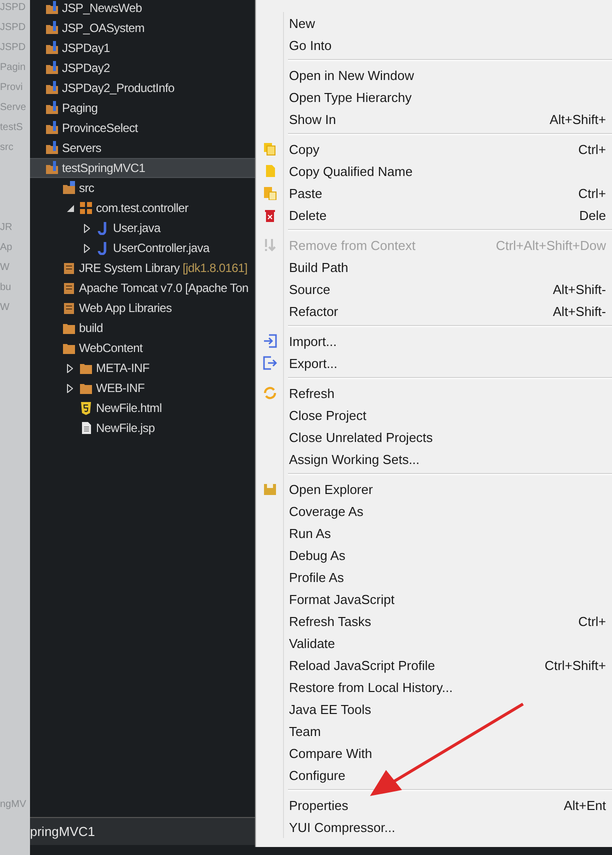 The width and height of the screenshot is (612, 855). Describe the element at coordinates (434, 149) in the screenshot. I see `menu-item: Copy Ctrl+` at that location.